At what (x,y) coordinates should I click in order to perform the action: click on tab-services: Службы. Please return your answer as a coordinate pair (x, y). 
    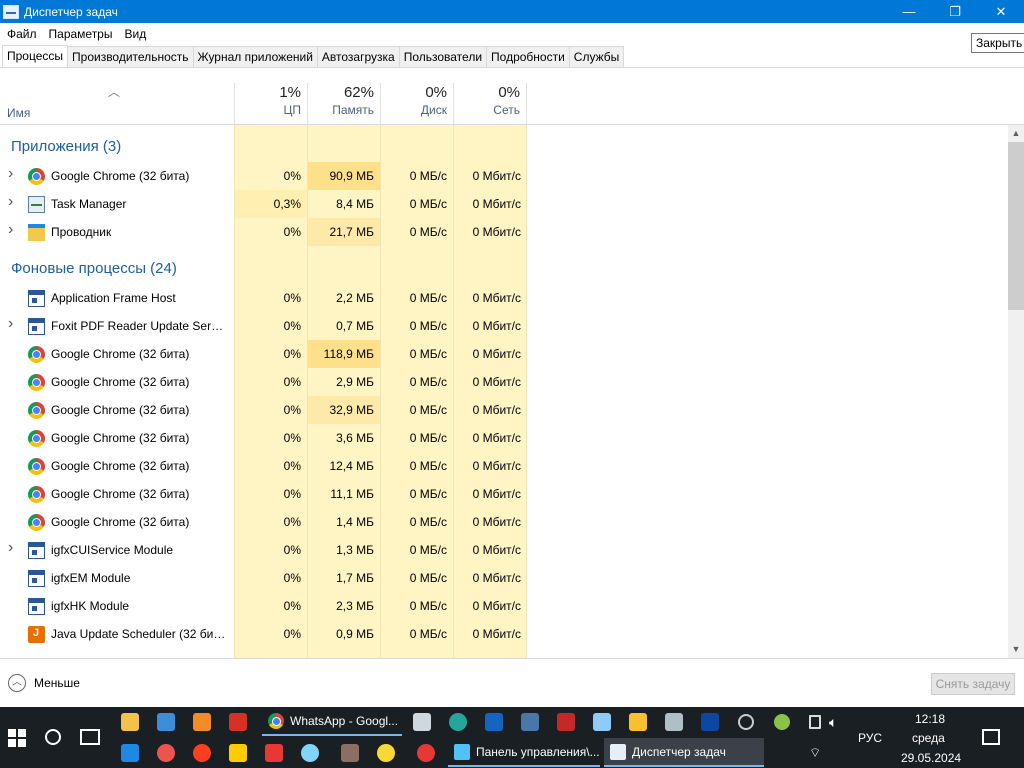
    Looking at the image, I should click on (596, 56).